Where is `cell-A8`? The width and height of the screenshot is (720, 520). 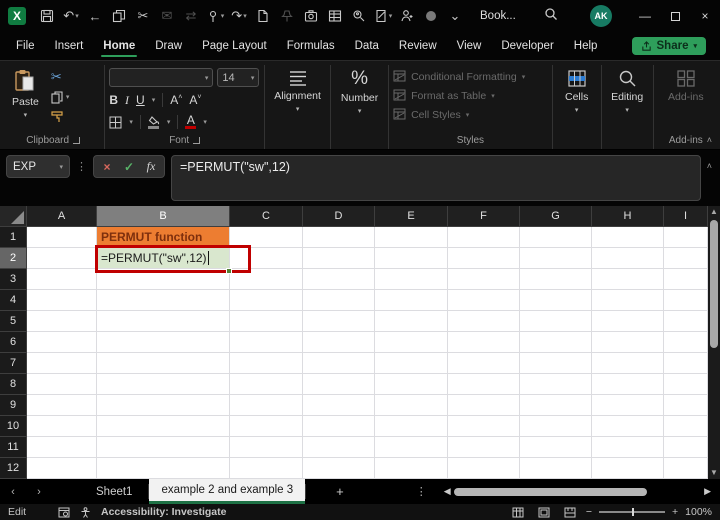 cell-A8 is located at coordinates (62, 384).